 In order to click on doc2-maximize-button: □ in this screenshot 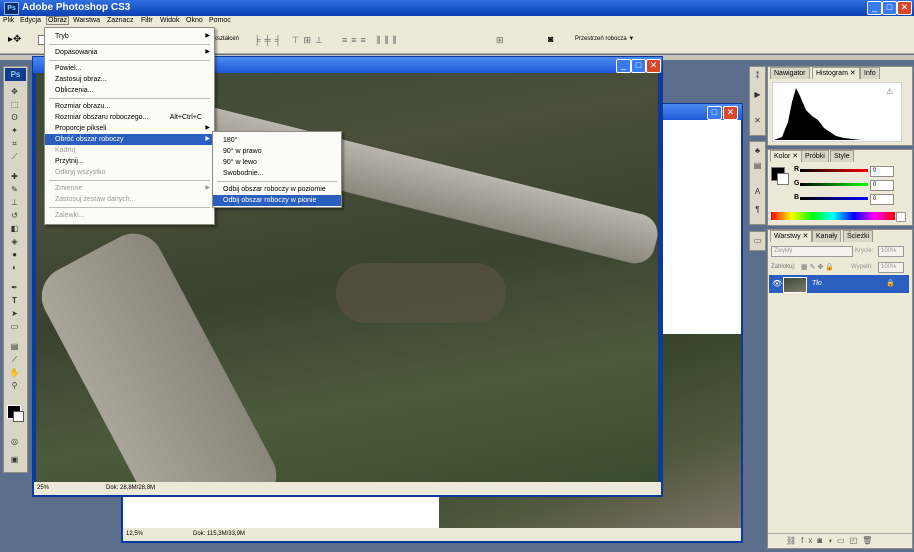, I will do `click(714, 113)`.